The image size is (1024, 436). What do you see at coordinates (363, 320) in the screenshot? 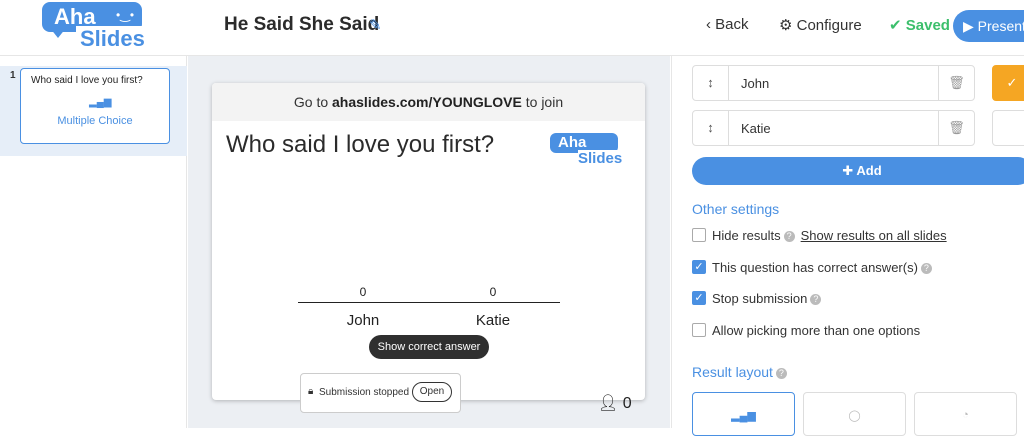
I see `category-label: John` at bounding box center [363, 320].